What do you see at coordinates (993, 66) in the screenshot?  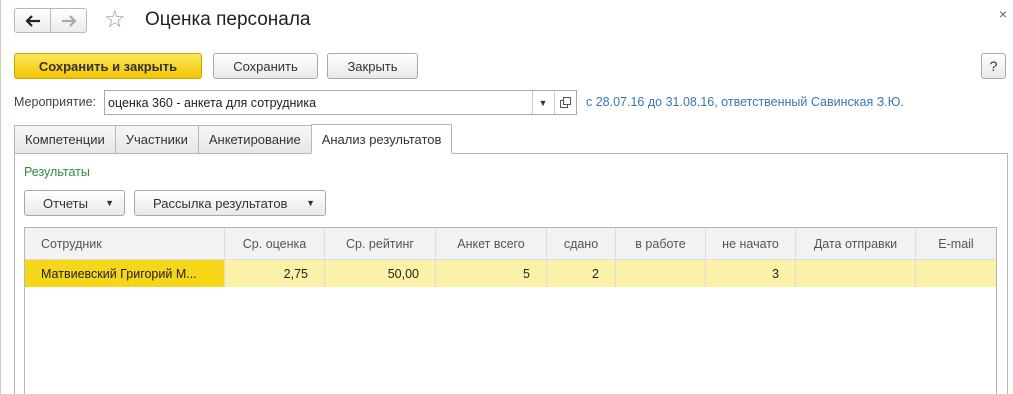 I see `help-button: ?` at bounding box center [993, 66].